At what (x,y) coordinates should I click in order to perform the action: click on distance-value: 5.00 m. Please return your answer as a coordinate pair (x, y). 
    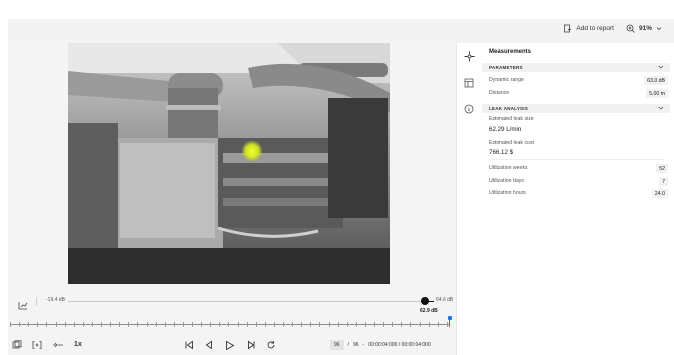
    Looking at the image, I should click on (657, 93).